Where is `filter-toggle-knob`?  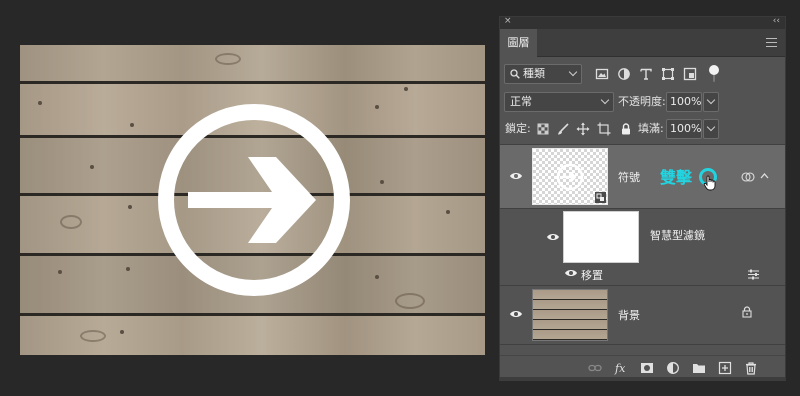
filter-toggle-knob is located at coordinates (714, 70).